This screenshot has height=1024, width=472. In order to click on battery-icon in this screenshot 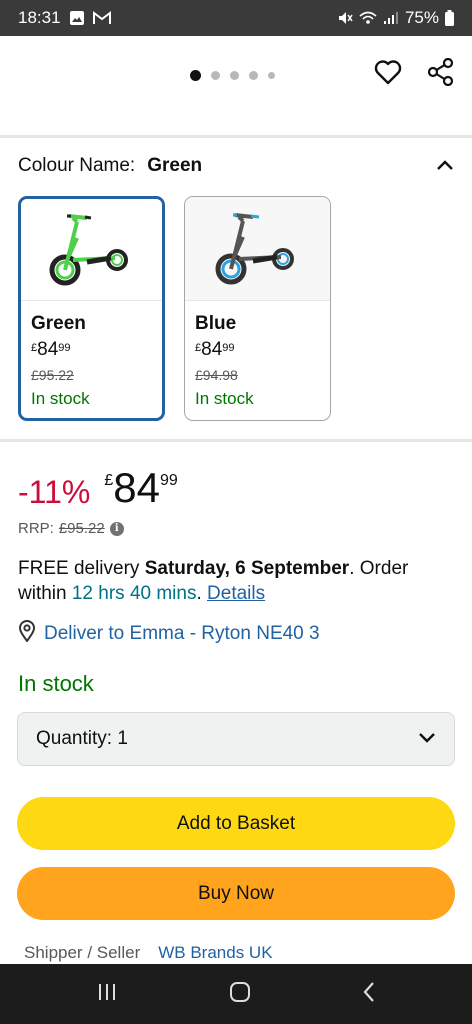, I will do `click(449, 18)`.